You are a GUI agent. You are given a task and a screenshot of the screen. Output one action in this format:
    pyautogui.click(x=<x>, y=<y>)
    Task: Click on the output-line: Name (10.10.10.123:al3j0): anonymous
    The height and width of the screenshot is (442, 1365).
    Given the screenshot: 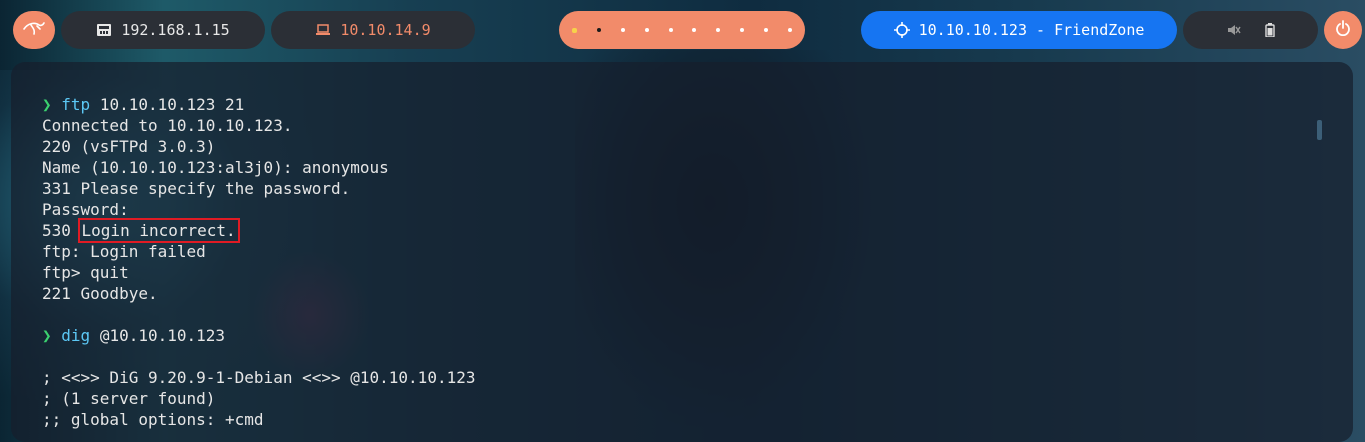 What is the action you would take?
    pyautogui.click(x=215, y=167)
    